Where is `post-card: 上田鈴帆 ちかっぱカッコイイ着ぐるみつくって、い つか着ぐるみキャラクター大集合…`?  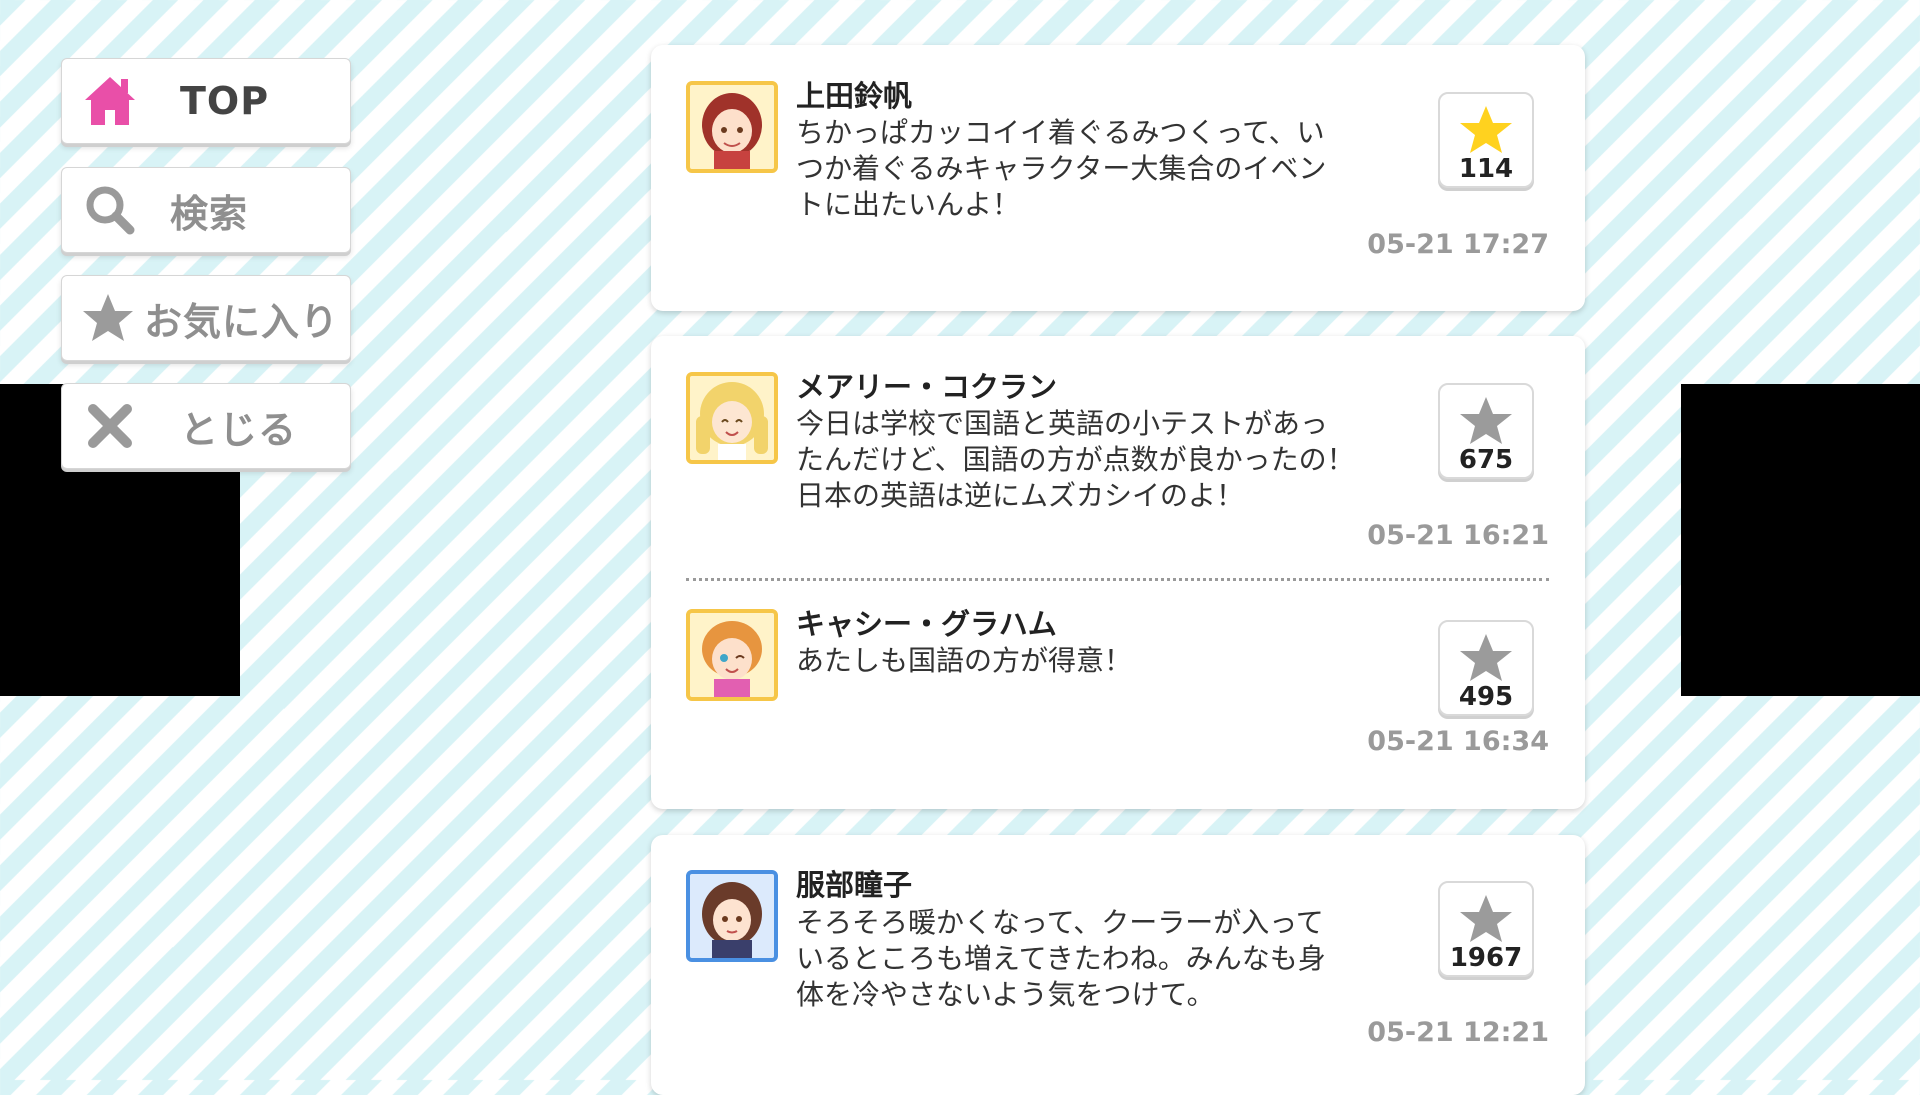
post-card: 上田鈴帆 ちかっぱカッコイイ着ぐるみつくって、い つか着ぐるみキャラクター大集合… is located at coordinates (1118, 178).